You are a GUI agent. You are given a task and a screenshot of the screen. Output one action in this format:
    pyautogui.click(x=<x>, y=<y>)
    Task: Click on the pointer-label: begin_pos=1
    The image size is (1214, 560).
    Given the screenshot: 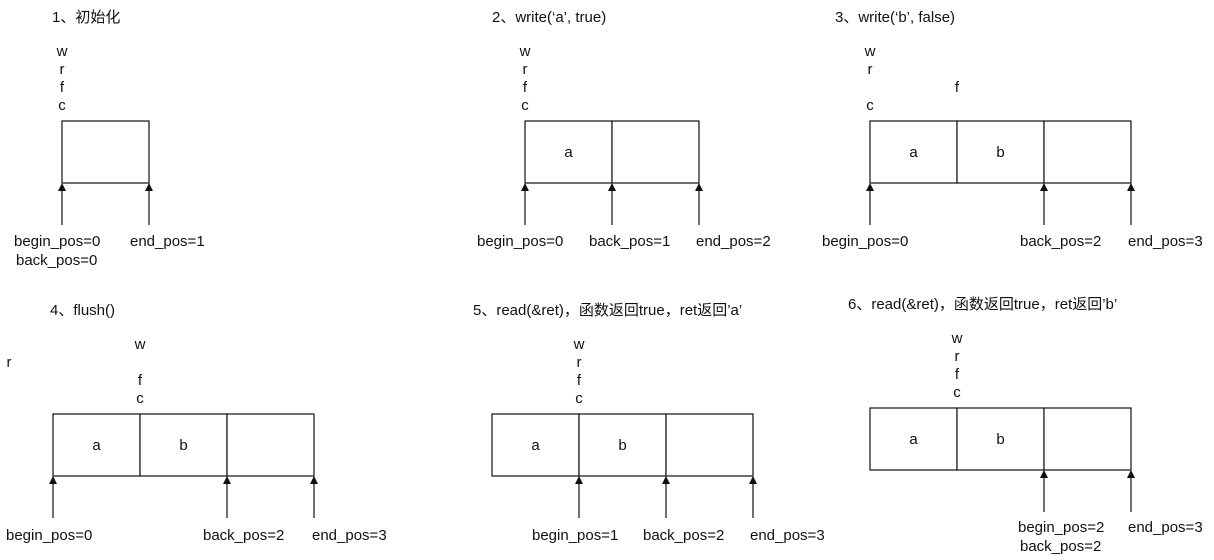 What is the action you would take?
    pyautogui.click(x=575, y=535)
    